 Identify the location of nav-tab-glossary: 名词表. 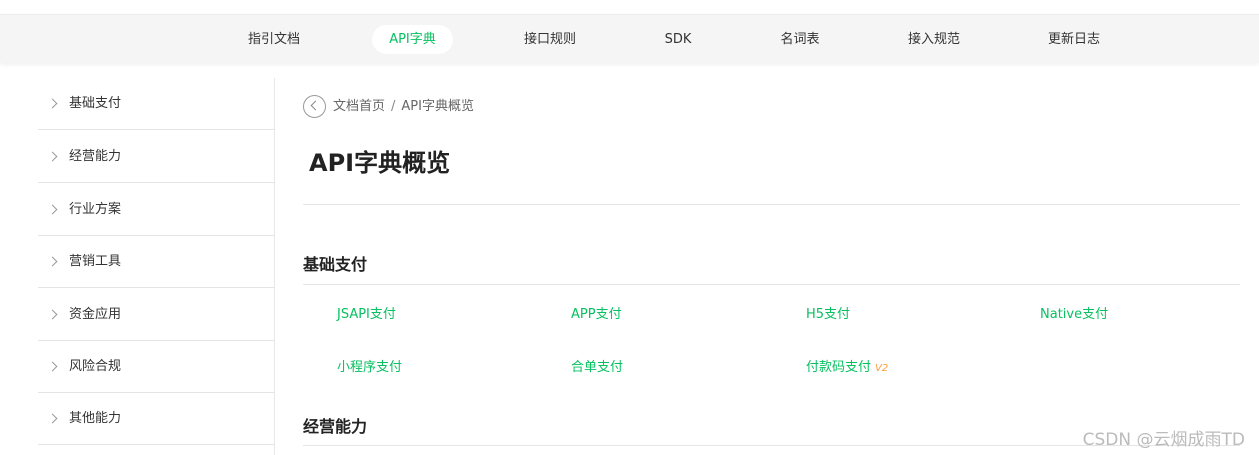
(800, 39).